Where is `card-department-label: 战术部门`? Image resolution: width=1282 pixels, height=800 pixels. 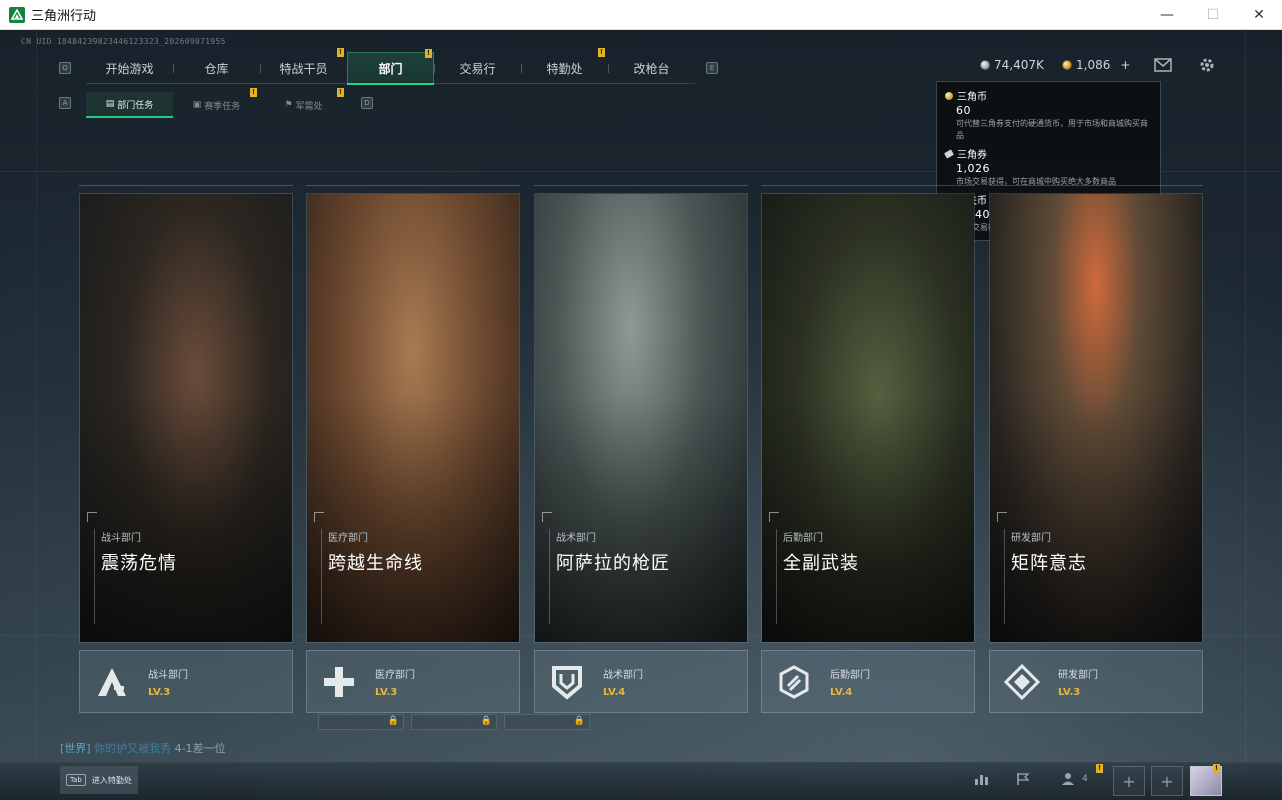
card-department-label: 战术部门 is located at coordinates (576, 538).